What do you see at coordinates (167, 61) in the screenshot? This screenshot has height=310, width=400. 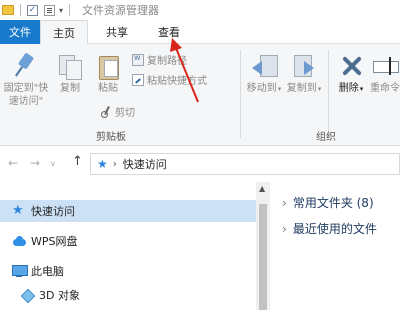 I see `copy-path-label: 复制路径` at bounding box center [167, 61].